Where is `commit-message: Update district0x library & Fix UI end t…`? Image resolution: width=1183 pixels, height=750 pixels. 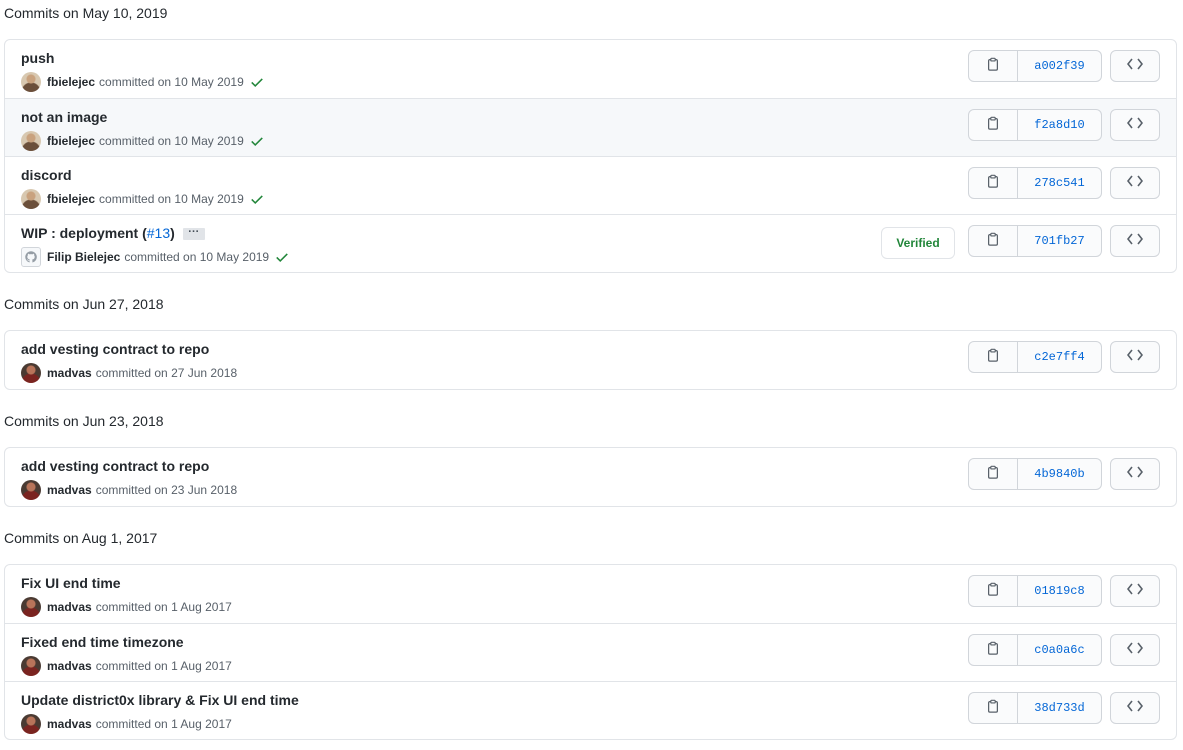
commit-message: Update district0x library & Fix UI end t… is located at coordinates (160, 700).